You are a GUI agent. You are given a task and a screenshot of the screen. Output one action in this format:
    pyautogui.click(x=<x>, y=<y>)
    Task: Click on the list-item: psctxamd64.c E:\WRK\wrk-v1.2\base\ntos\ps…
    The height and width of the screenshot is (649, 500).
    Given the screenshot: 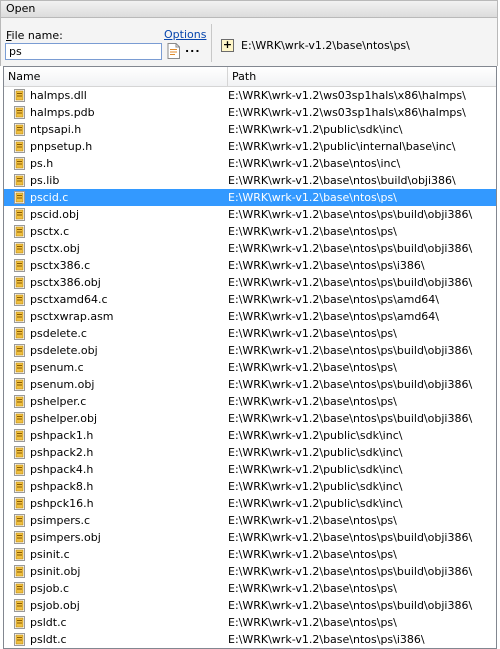 What is the action you would take?
    pyautogui.click(x=250, y=299)
    